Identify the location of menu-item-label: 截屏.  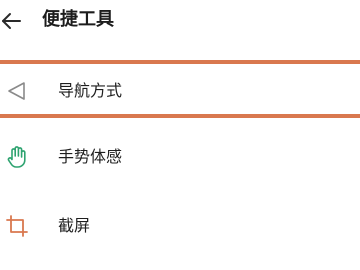
(74, 225).